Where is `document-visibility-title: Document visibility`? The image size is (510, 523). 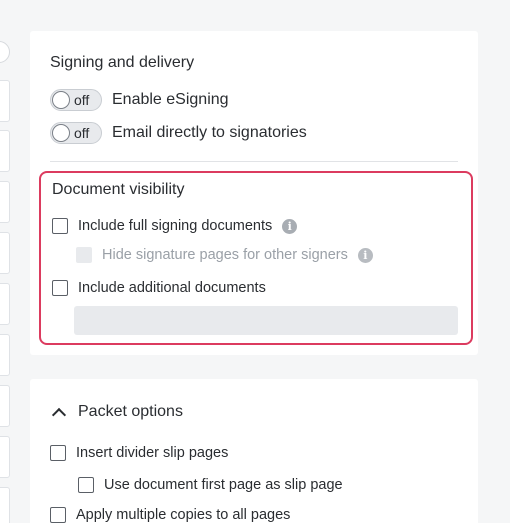 document-visibility-title: Document visibility is located at coordinates (118, 189).